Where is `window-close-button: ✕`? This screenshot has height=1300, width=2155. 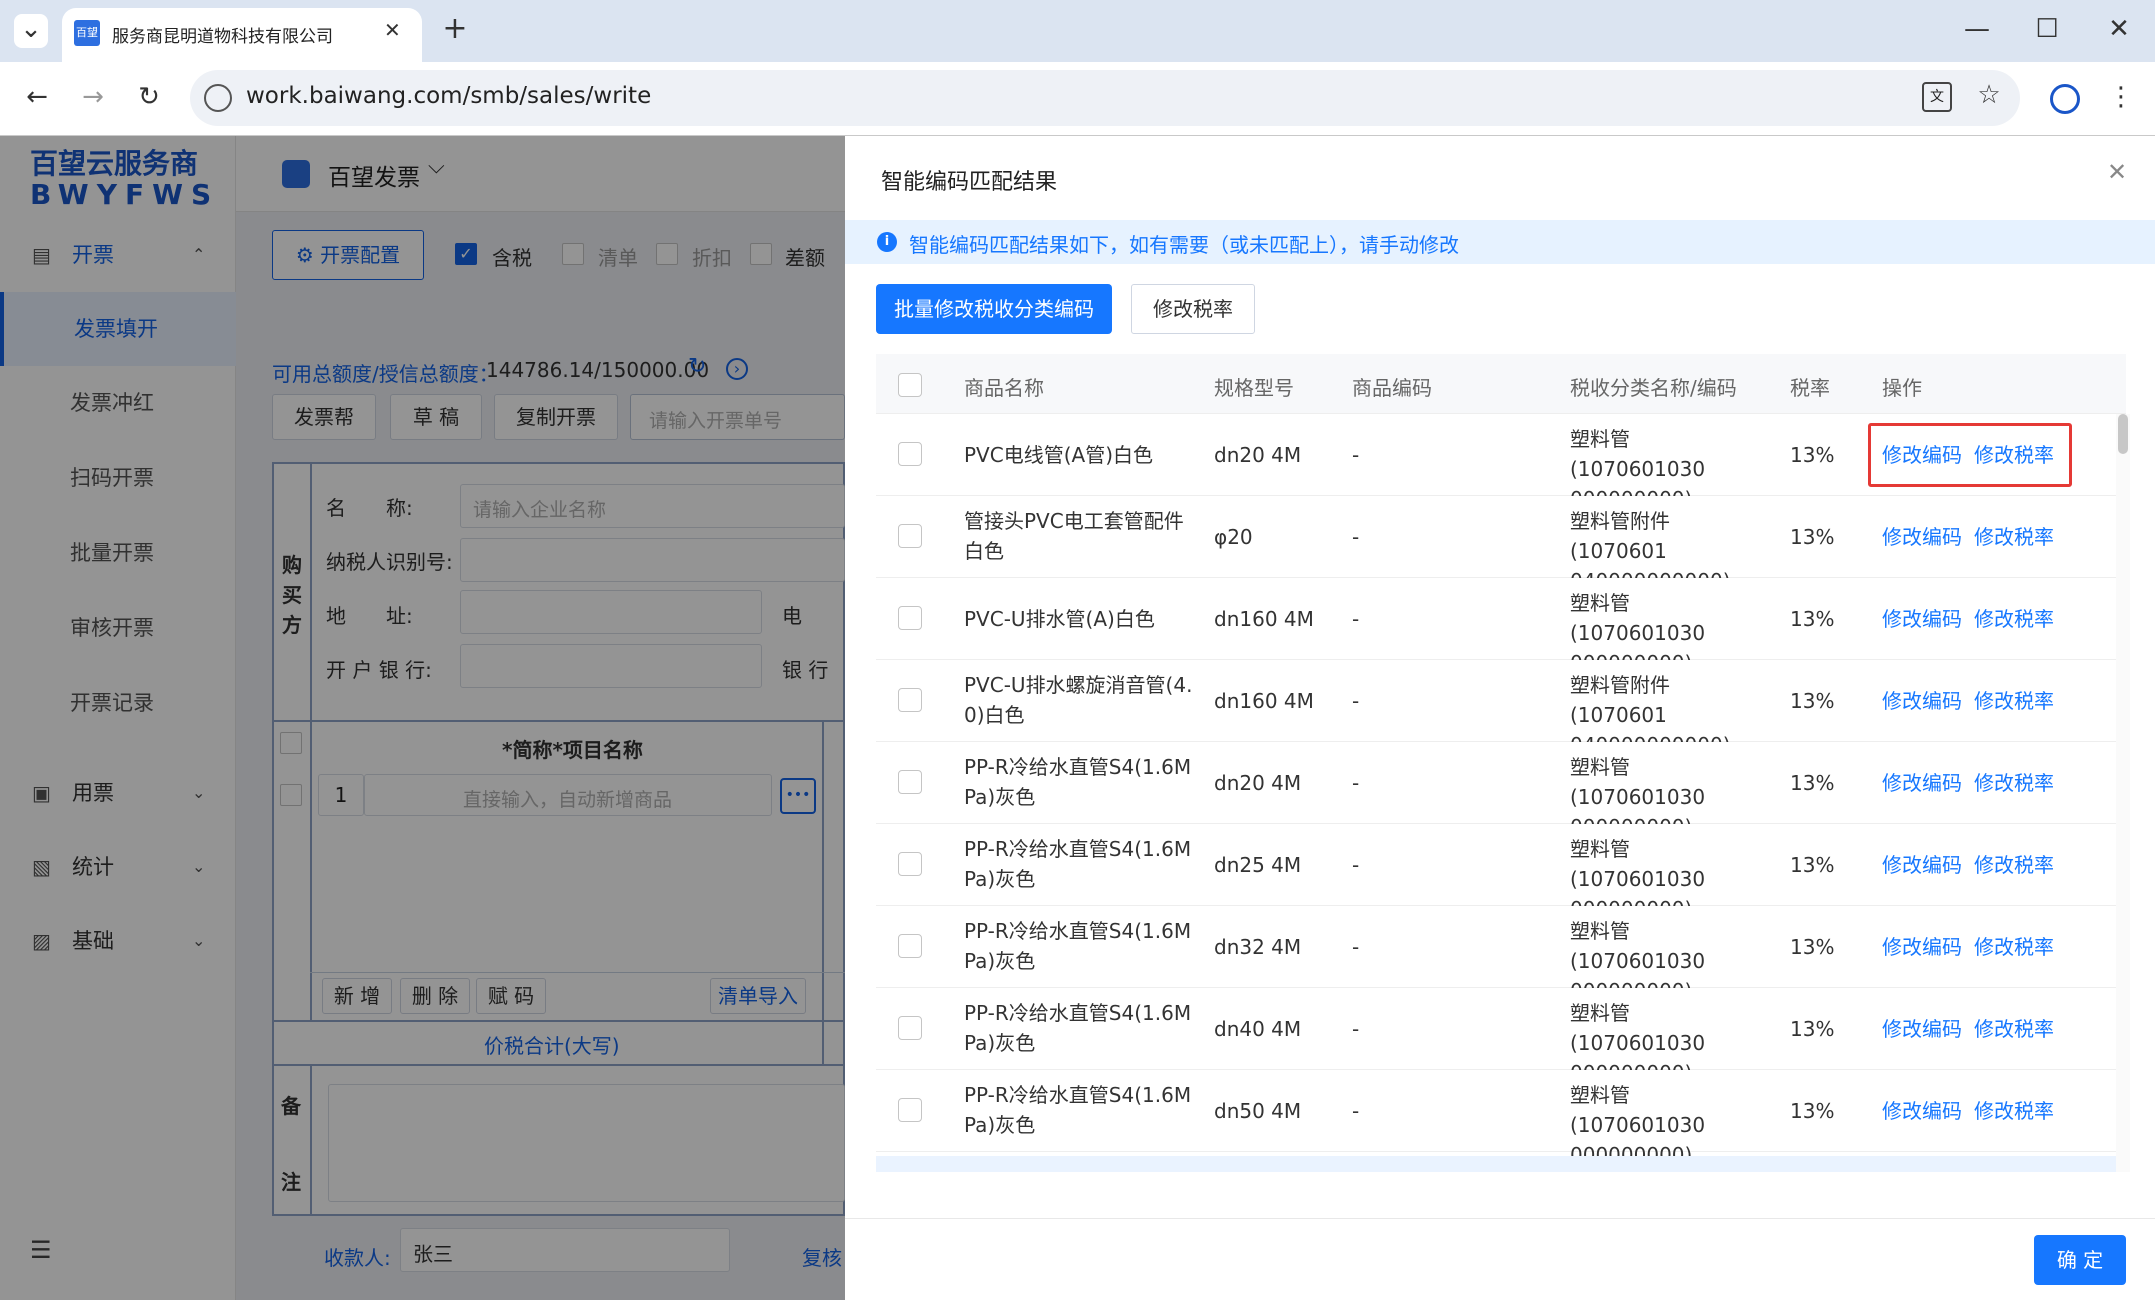
window-close-button: ✕ is located at coordinates (2119, 31).